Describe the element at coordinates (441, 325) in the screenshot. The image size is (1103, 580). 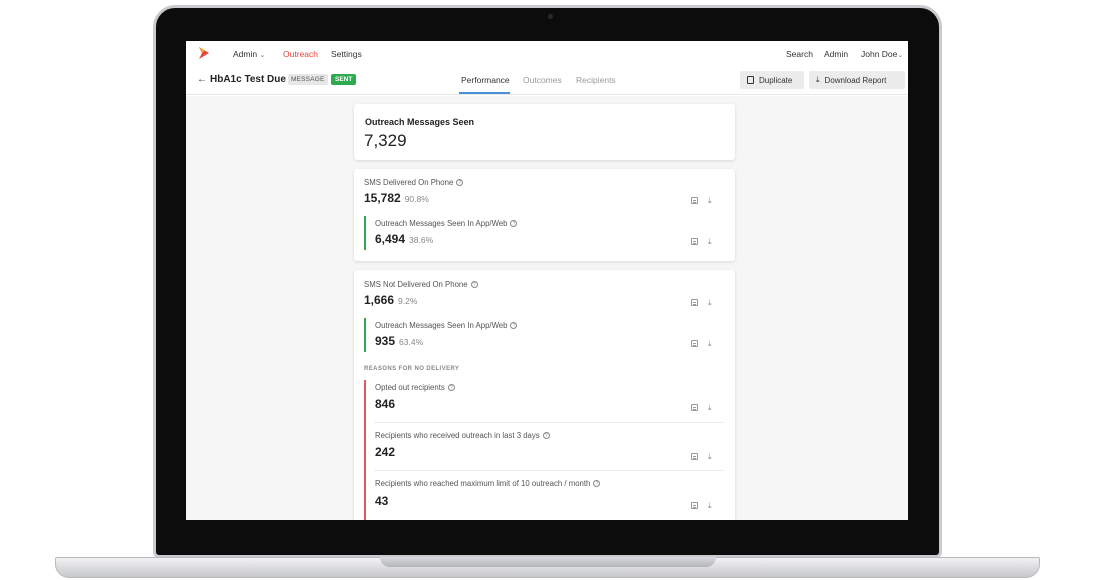
I see `not-delivered-seen-label: Outreach Messages Seen In App/Web` at that location.